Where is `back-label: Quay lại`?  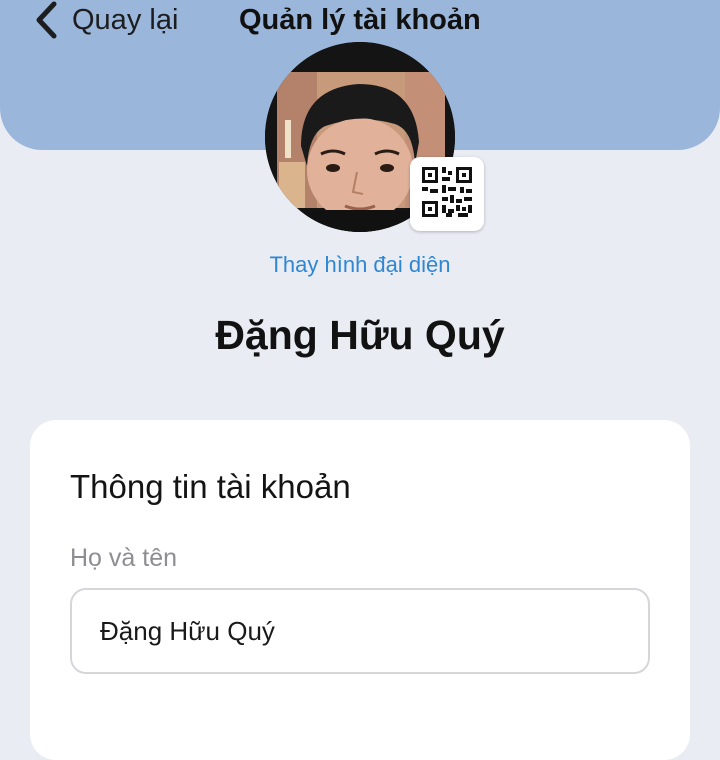 back-label: Quay lại is located at coordinates (125, 19).